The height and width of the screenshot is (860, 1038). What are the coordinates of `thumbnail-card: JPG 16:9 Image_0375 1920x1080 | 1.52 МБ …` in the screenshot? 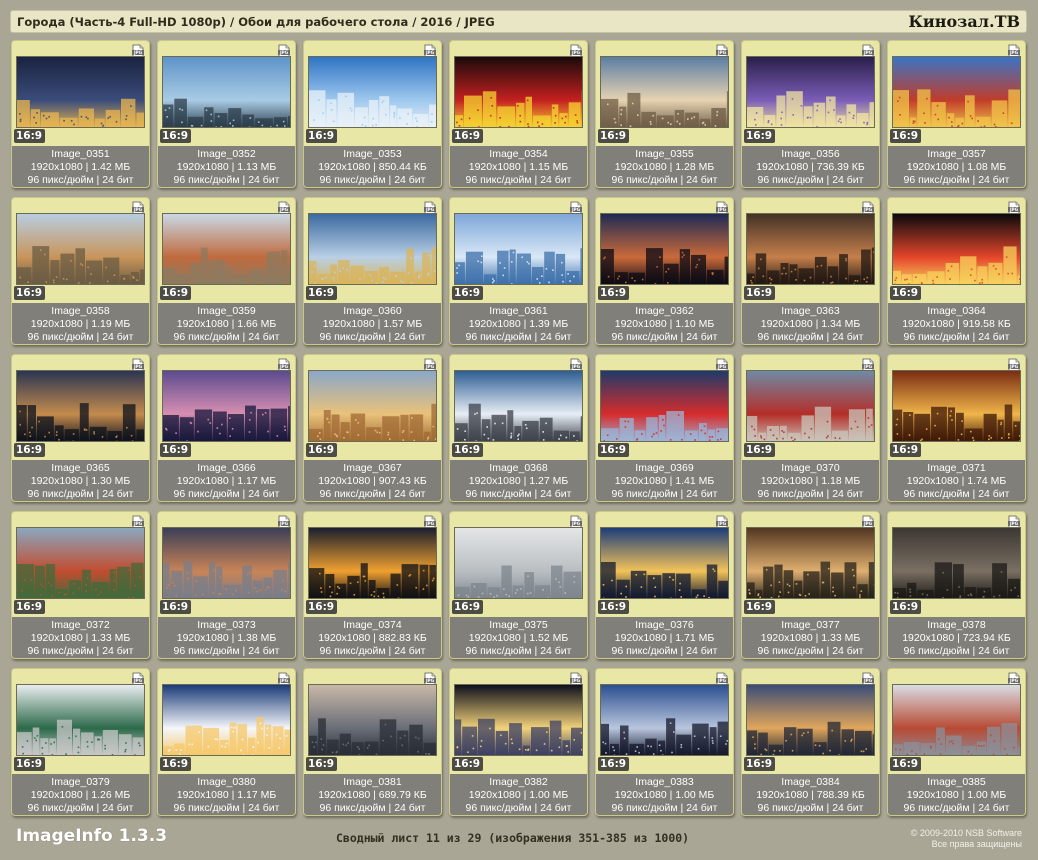 It's located at (518, 585).